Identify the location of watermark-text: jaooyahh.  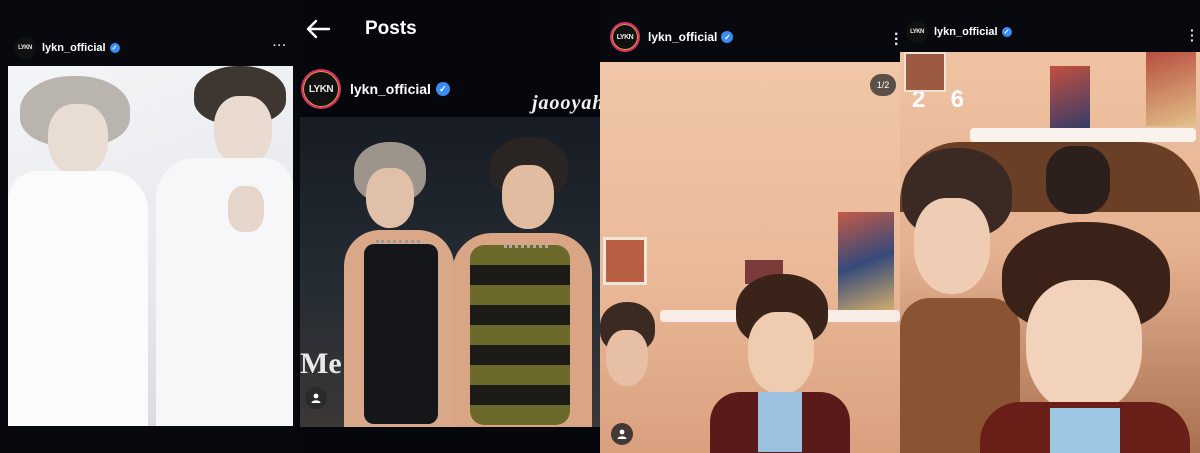
(566, 103).